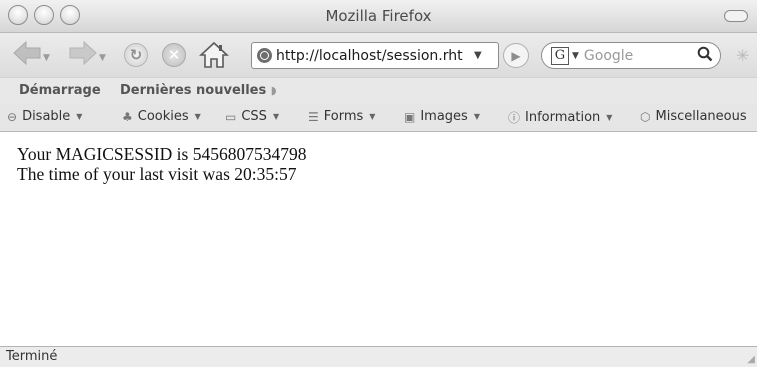 This screenshot has width=757, height=367. I want to click on resize-grip-icon: ◢, so click(751, 359).